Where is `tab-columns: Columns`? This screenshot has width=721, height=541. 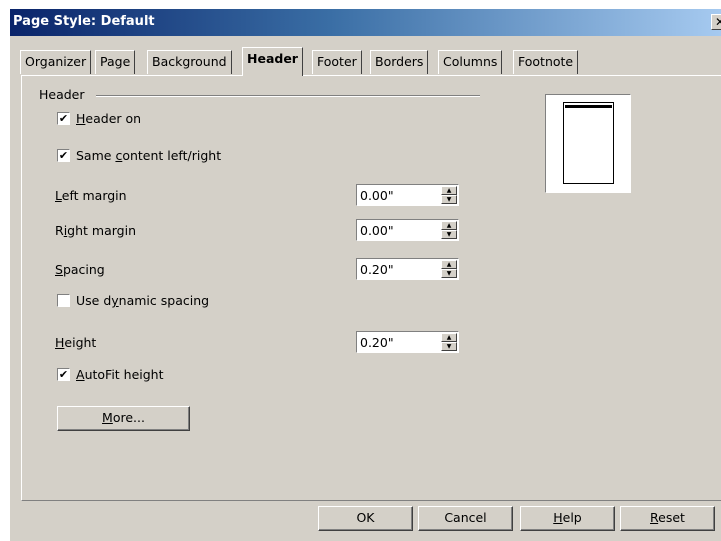
tab-columns: Columns is located at coordinates (470, 62).